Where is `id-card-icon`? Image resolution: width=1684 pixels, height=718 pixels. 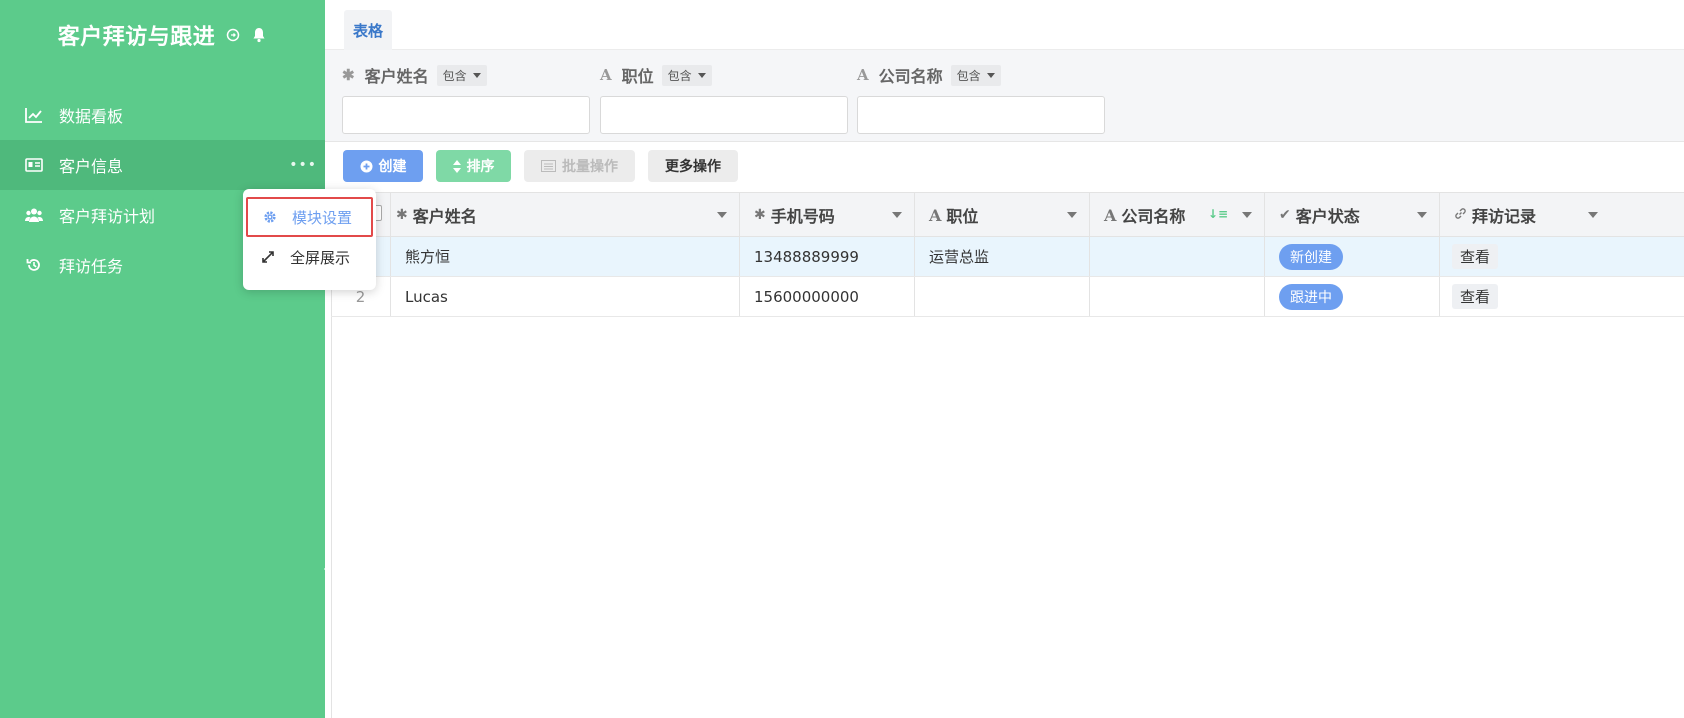 id-card-icon is located at coordinates (34, 165).